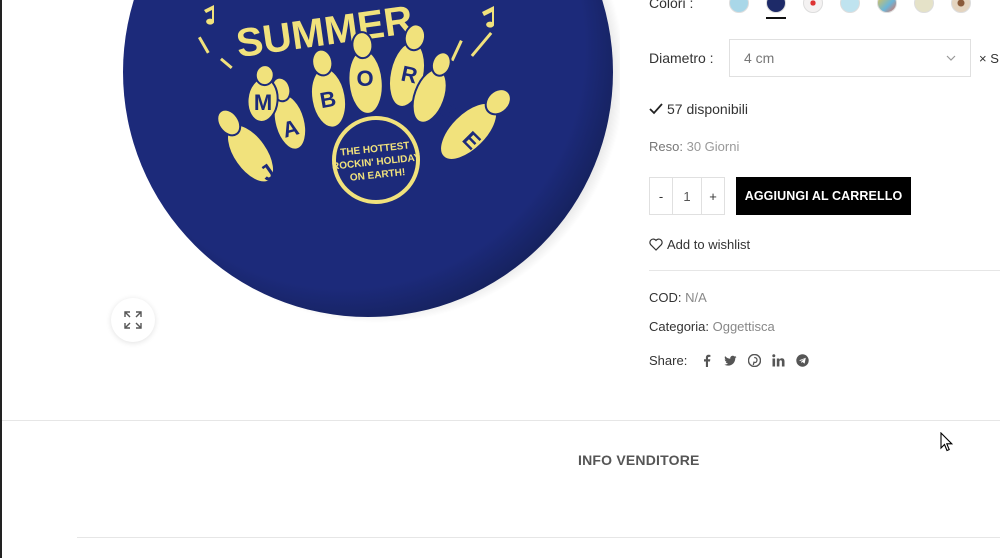 The image size is (1000, 558). What do you see at coordinates (681, 58) in the screenshot?
I see `diameter-label: Diametro :` at bounding box center [681, 58].